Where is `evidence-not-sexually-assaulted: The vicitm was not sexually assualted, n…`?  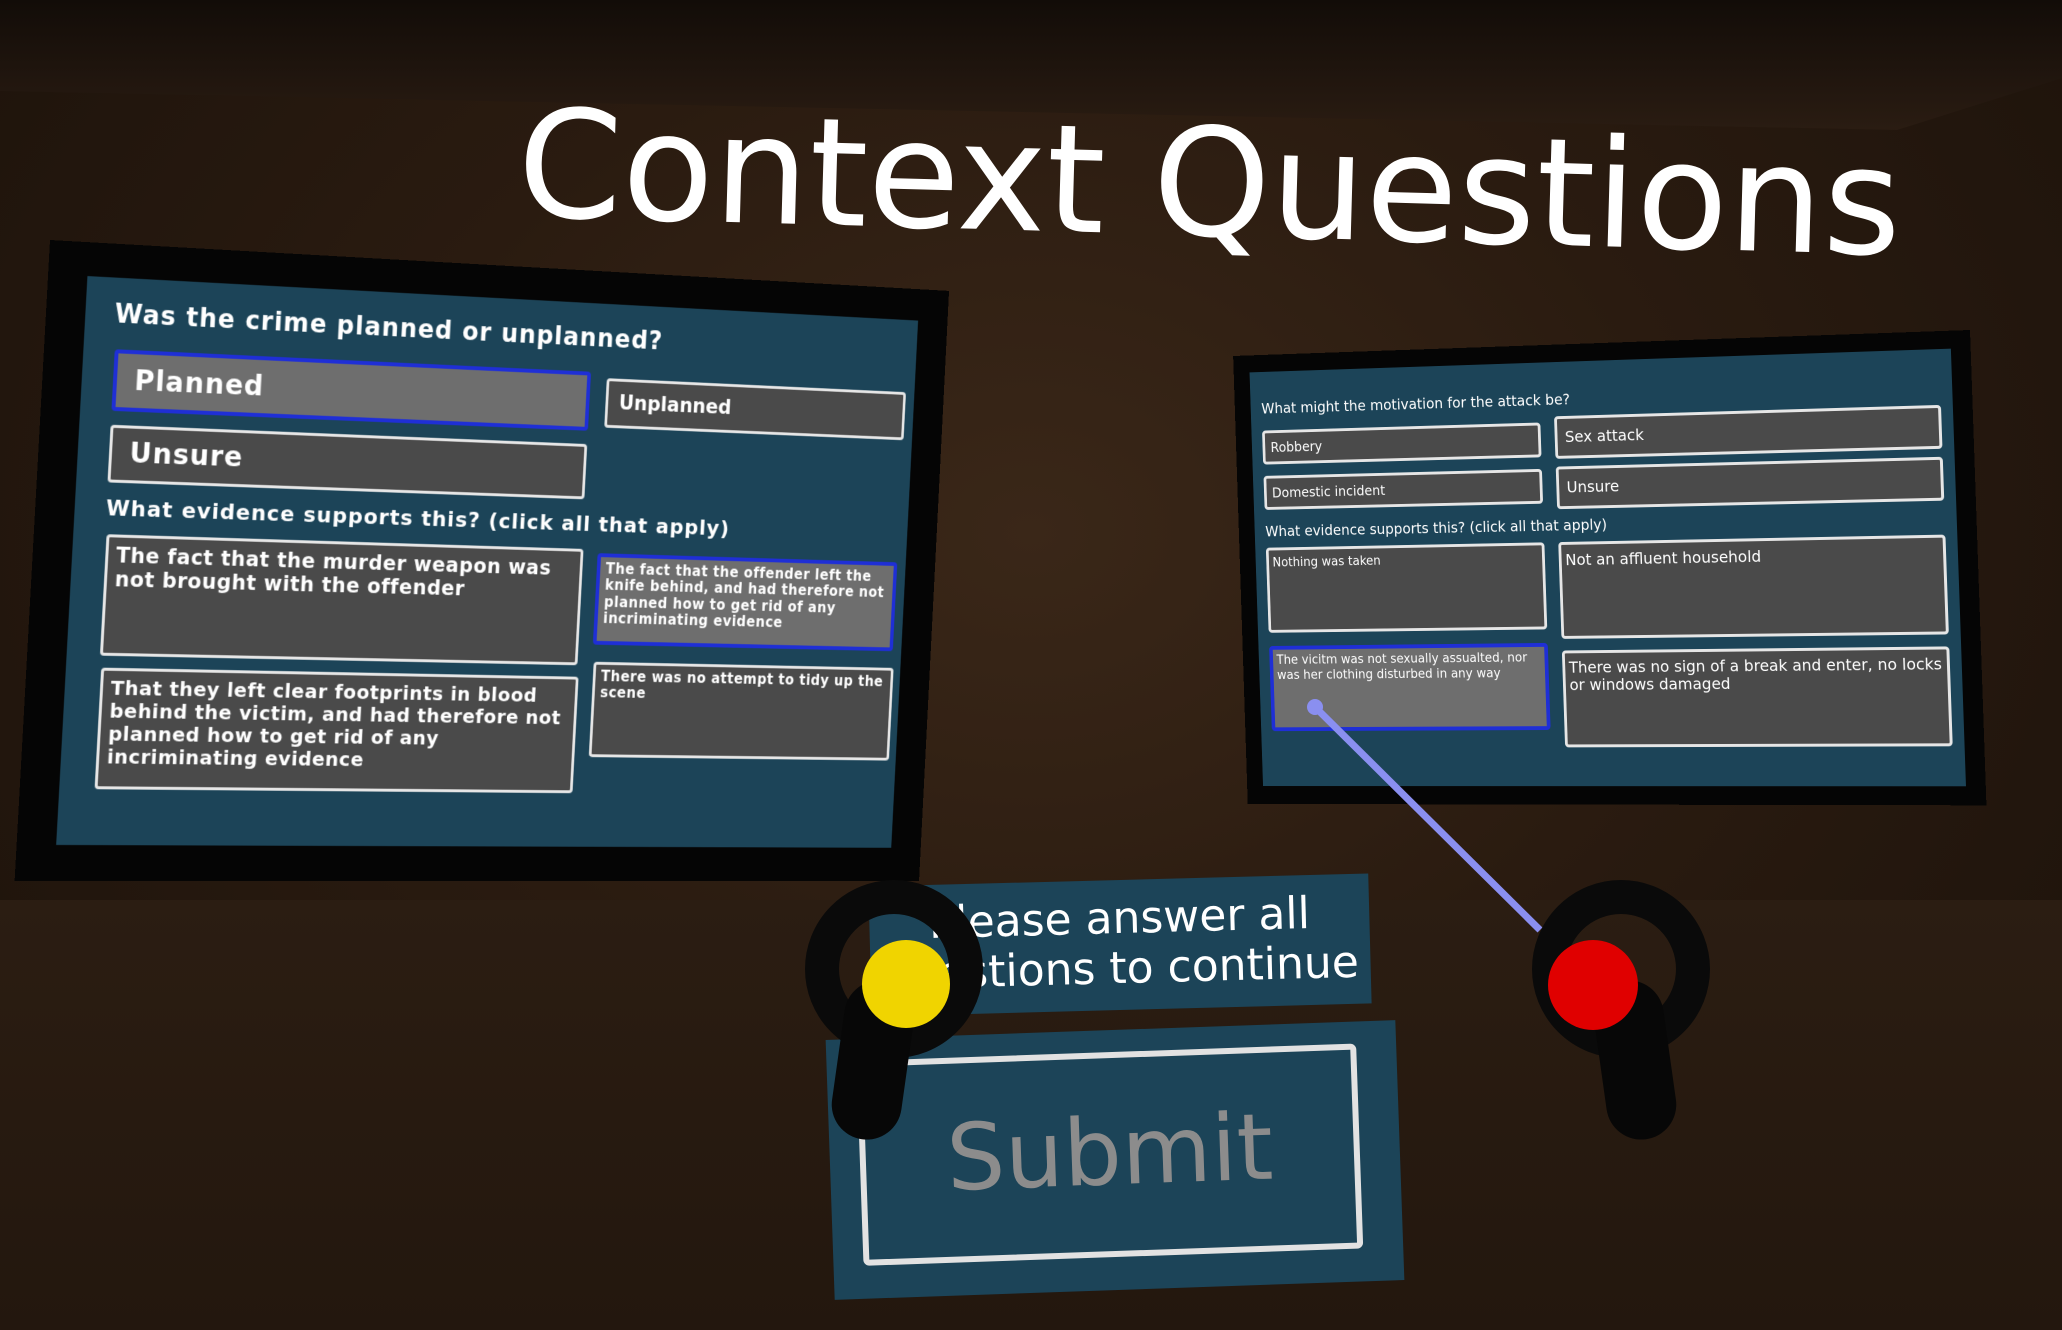
evidence-not-sexually-assaulted: The vicitm was not sexually assualted, n… is located at coordinates (1410, 687).